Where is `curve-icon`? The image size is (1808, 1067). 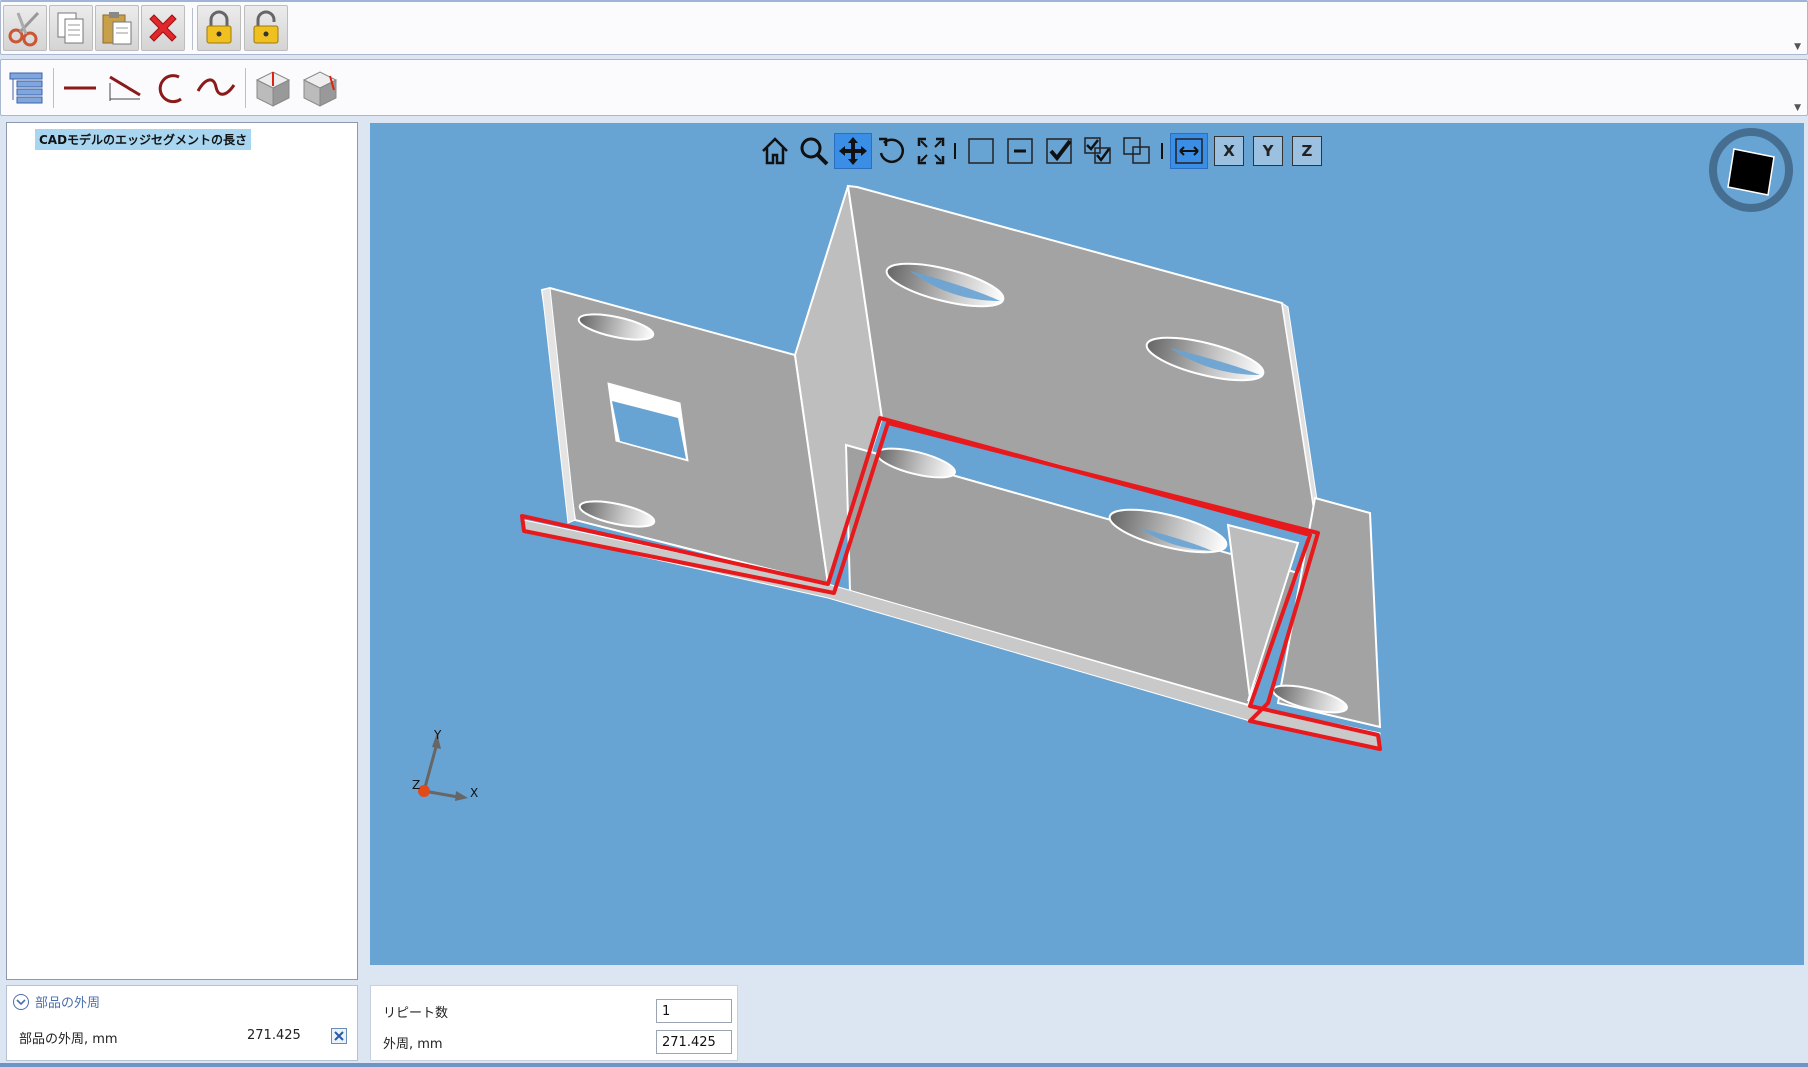
curve-icon is located at coordinates (216, 87).